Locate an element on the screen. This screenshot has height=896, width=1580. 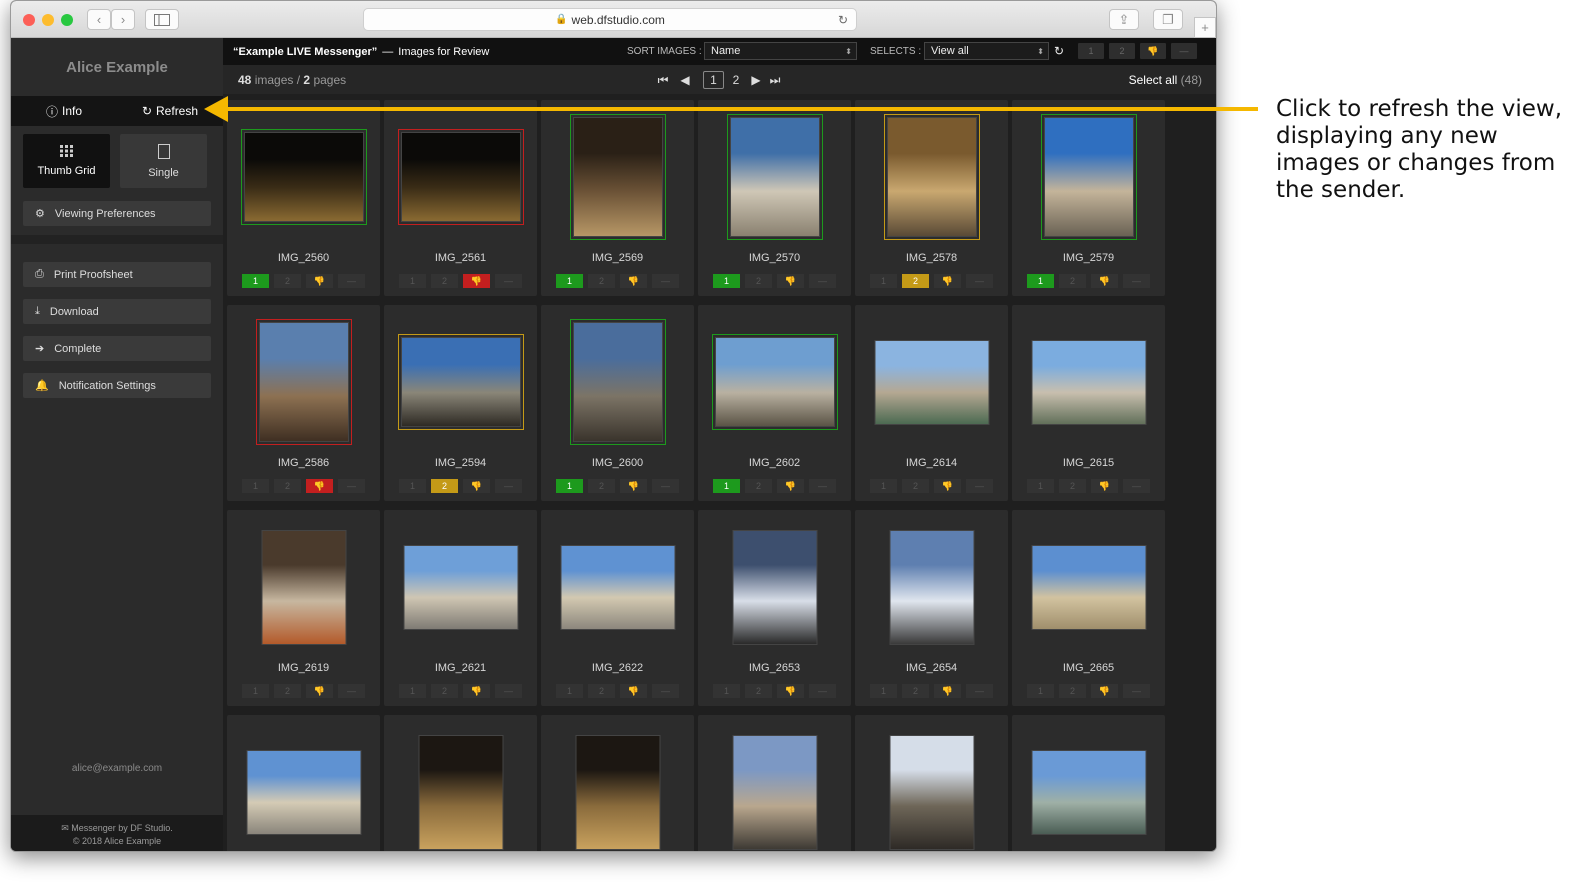
notification-settings-button: 🔔 Notification Settings is located at coordinates (117, 385).